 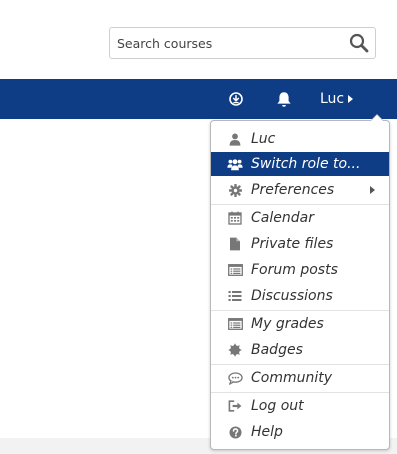 What do you see at coordinates (235, 296) in the screenshot?
I see `list-icon` at bounding box center [235, 296].